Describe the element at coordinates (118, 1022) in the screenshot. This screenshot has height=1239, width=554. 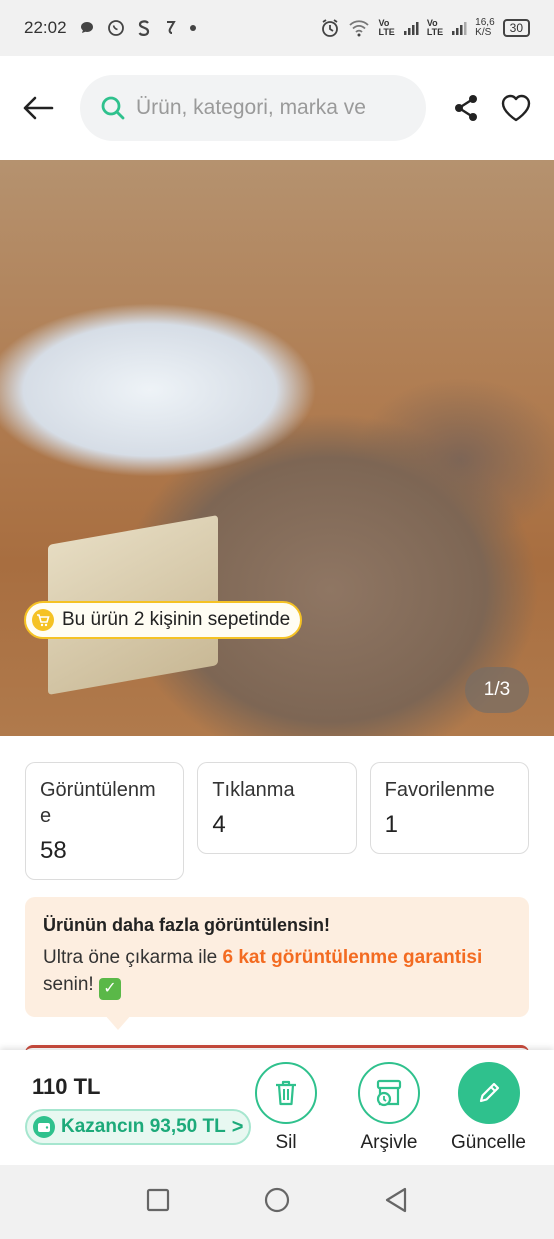
I see `promo-tail` at that location.